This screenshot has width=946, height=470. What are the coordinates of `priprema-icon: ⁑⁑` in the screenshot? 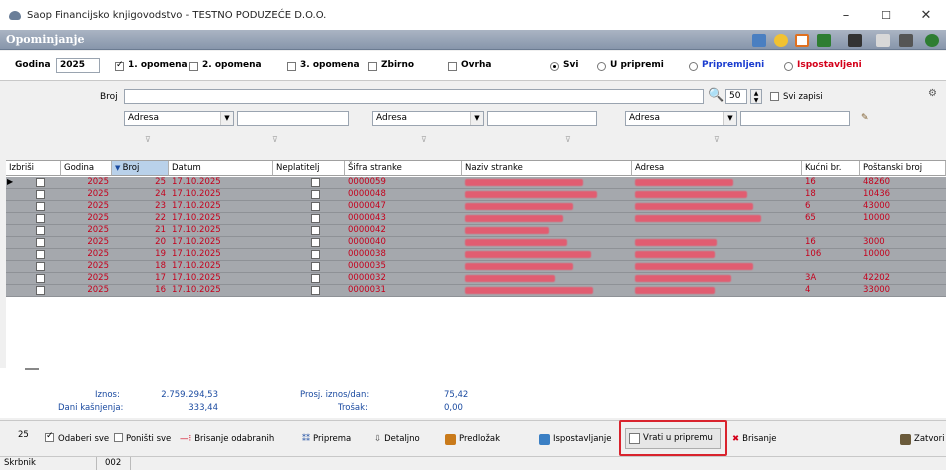 It's located at (306, 438).